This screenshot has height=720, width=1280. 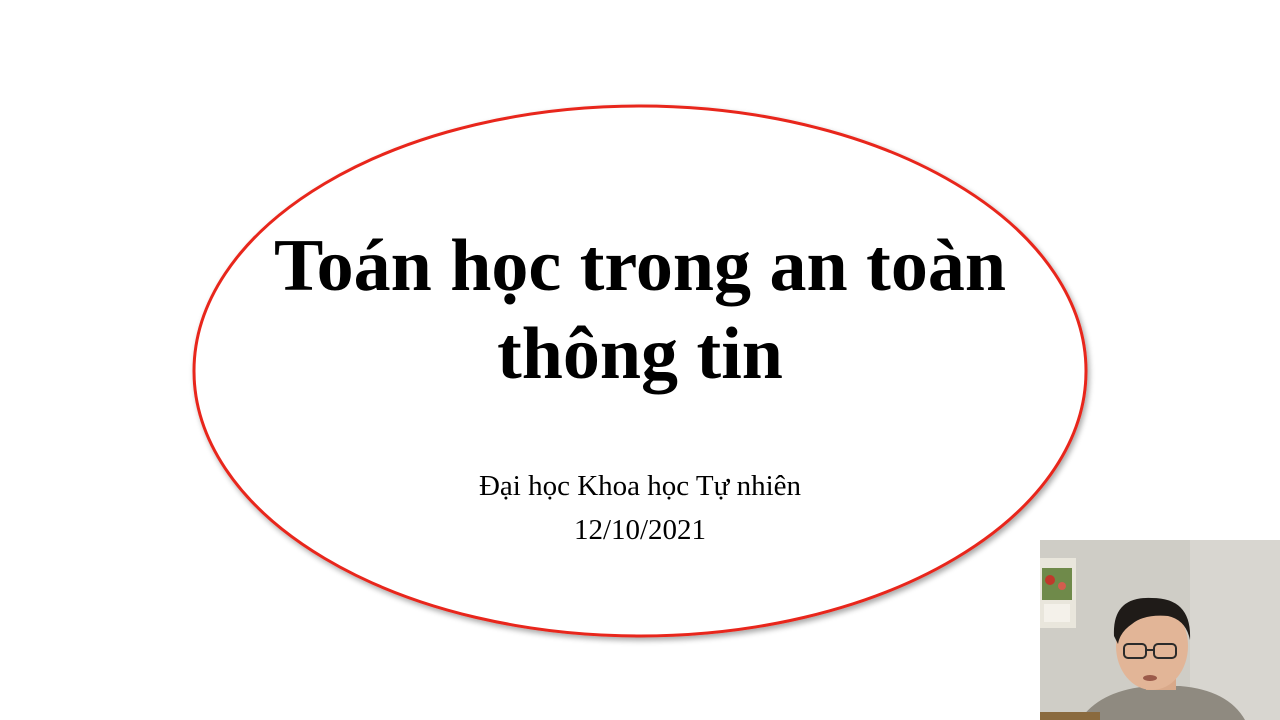 What do you see at coordinates (1160, 630) in the screenshot?
I see `webcam-overlay` at bounding box center [1160, 630].